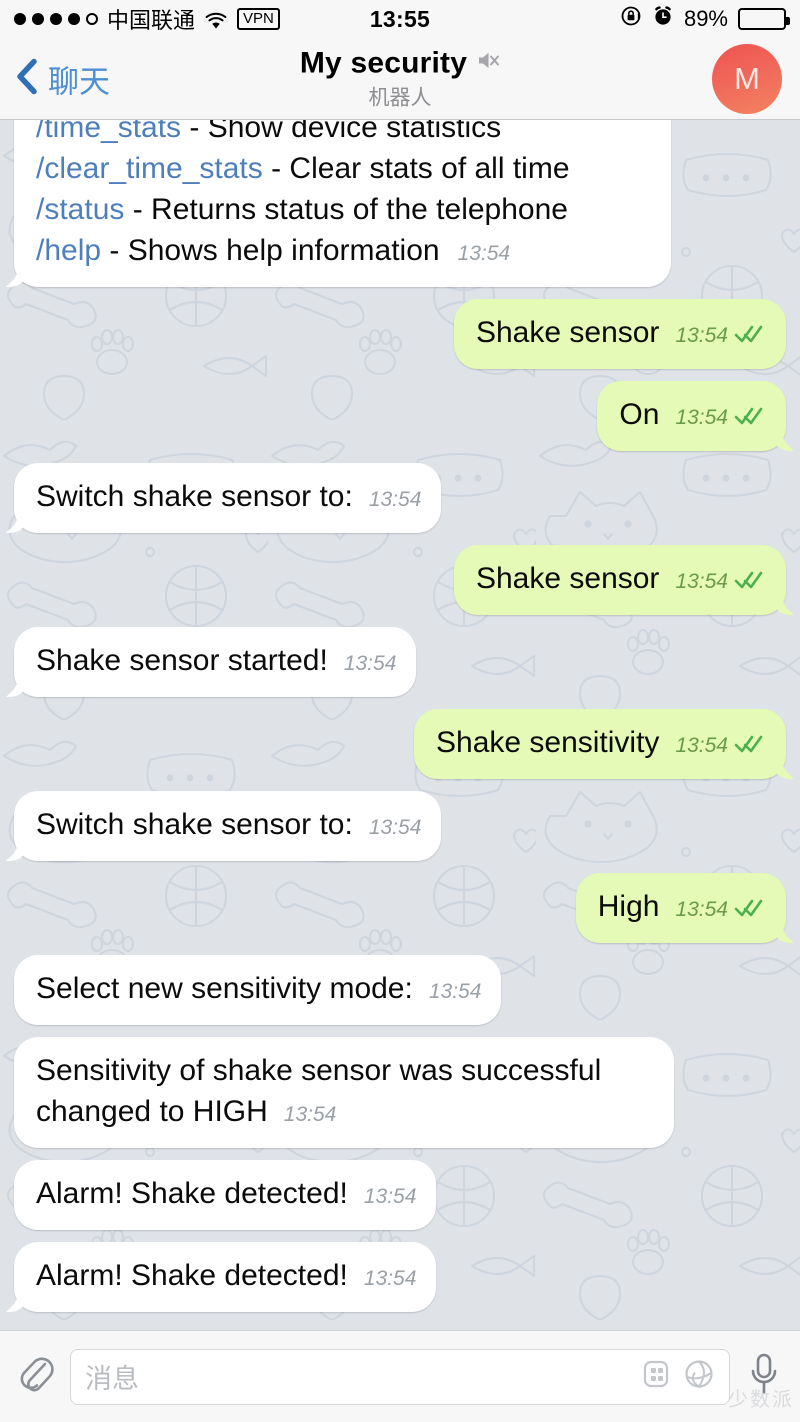  Describe the element at coordinates (764, 19) in the screenshot. I see `battery-icon` at that location.